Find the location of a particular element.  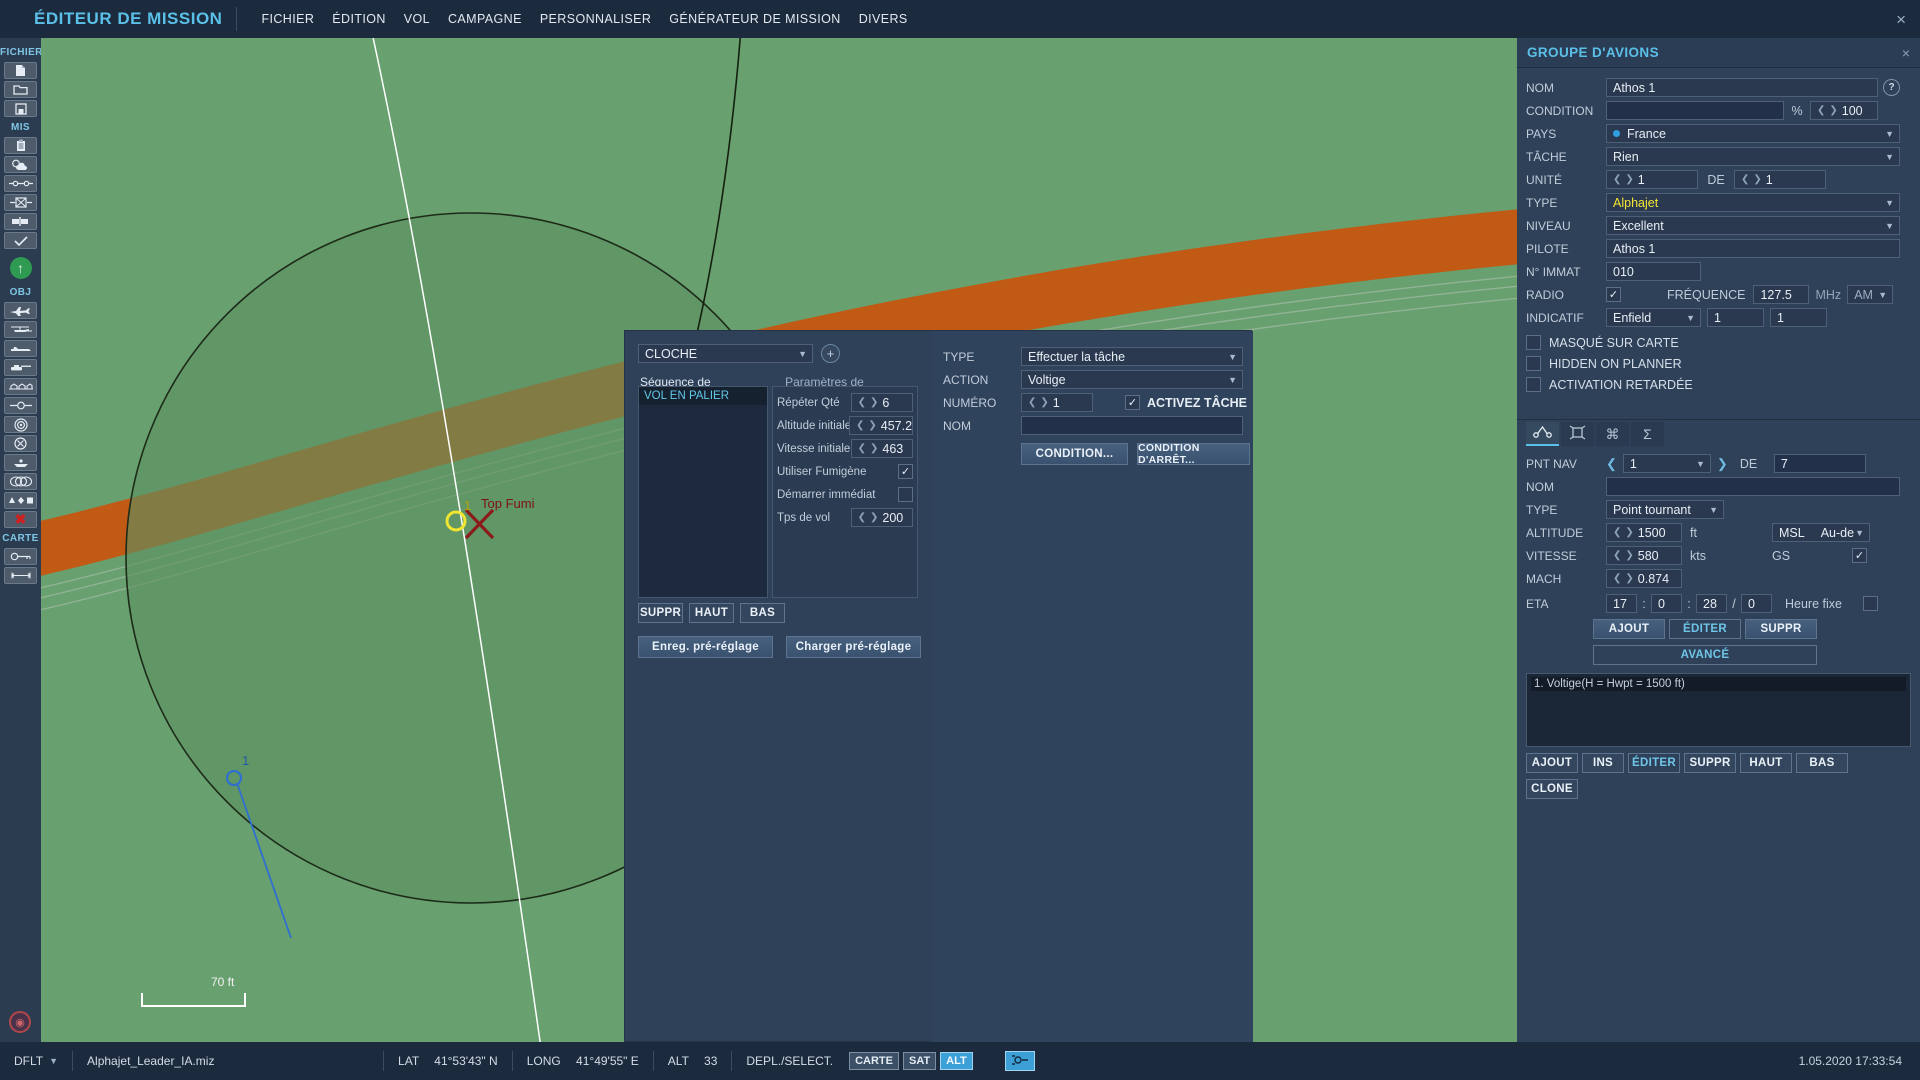

list-item: 1. Voltige(H = Hwpt = 1500 ft) is located at coordinates (1718, 684).